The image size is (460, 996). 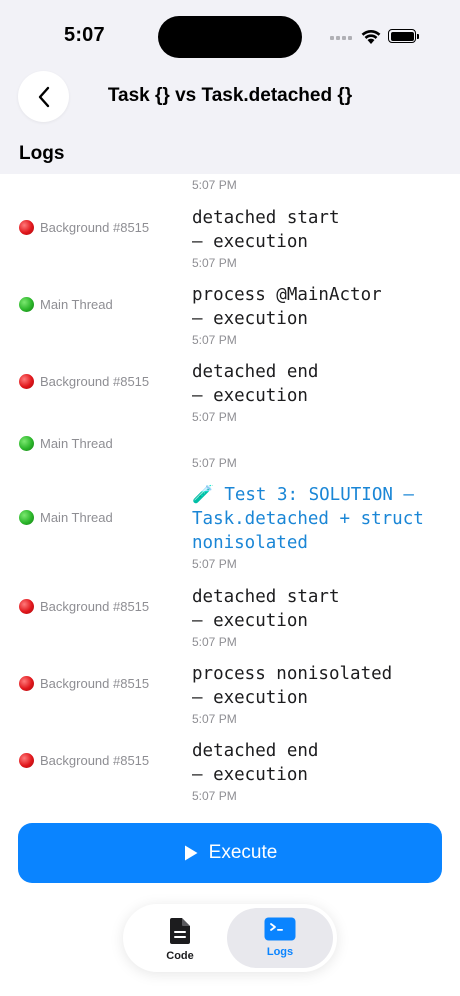 I want to click on cellular-signal-icon, so click(x=341, y=38).